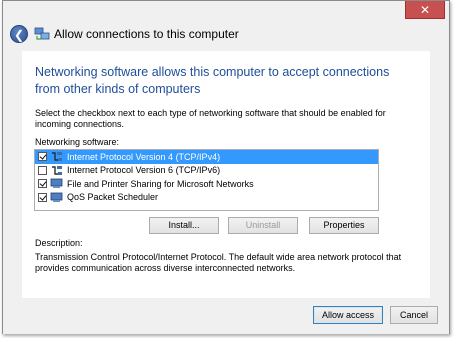  What do you see at coordinates (144, 156) in the screenshot?
I see `list-item-label: Internet Protocol Version 4 (TCP/IPv4)` at bounding box center [144, 156].